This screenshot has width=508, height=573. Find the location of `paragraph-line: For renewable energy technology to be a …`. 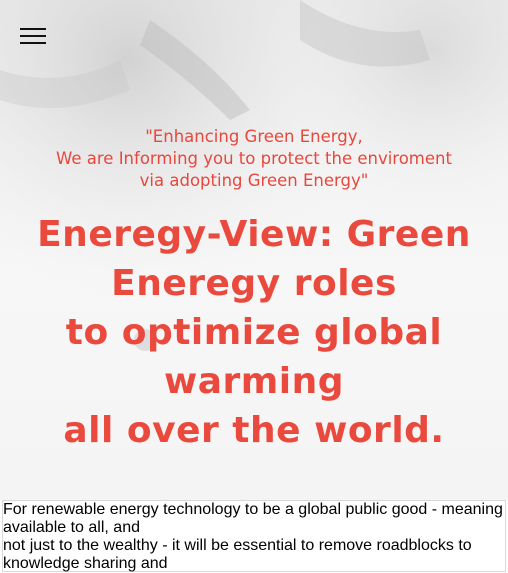

paragraph-line: For renewable energy technology to be a … is located at coordinates (253, 518).